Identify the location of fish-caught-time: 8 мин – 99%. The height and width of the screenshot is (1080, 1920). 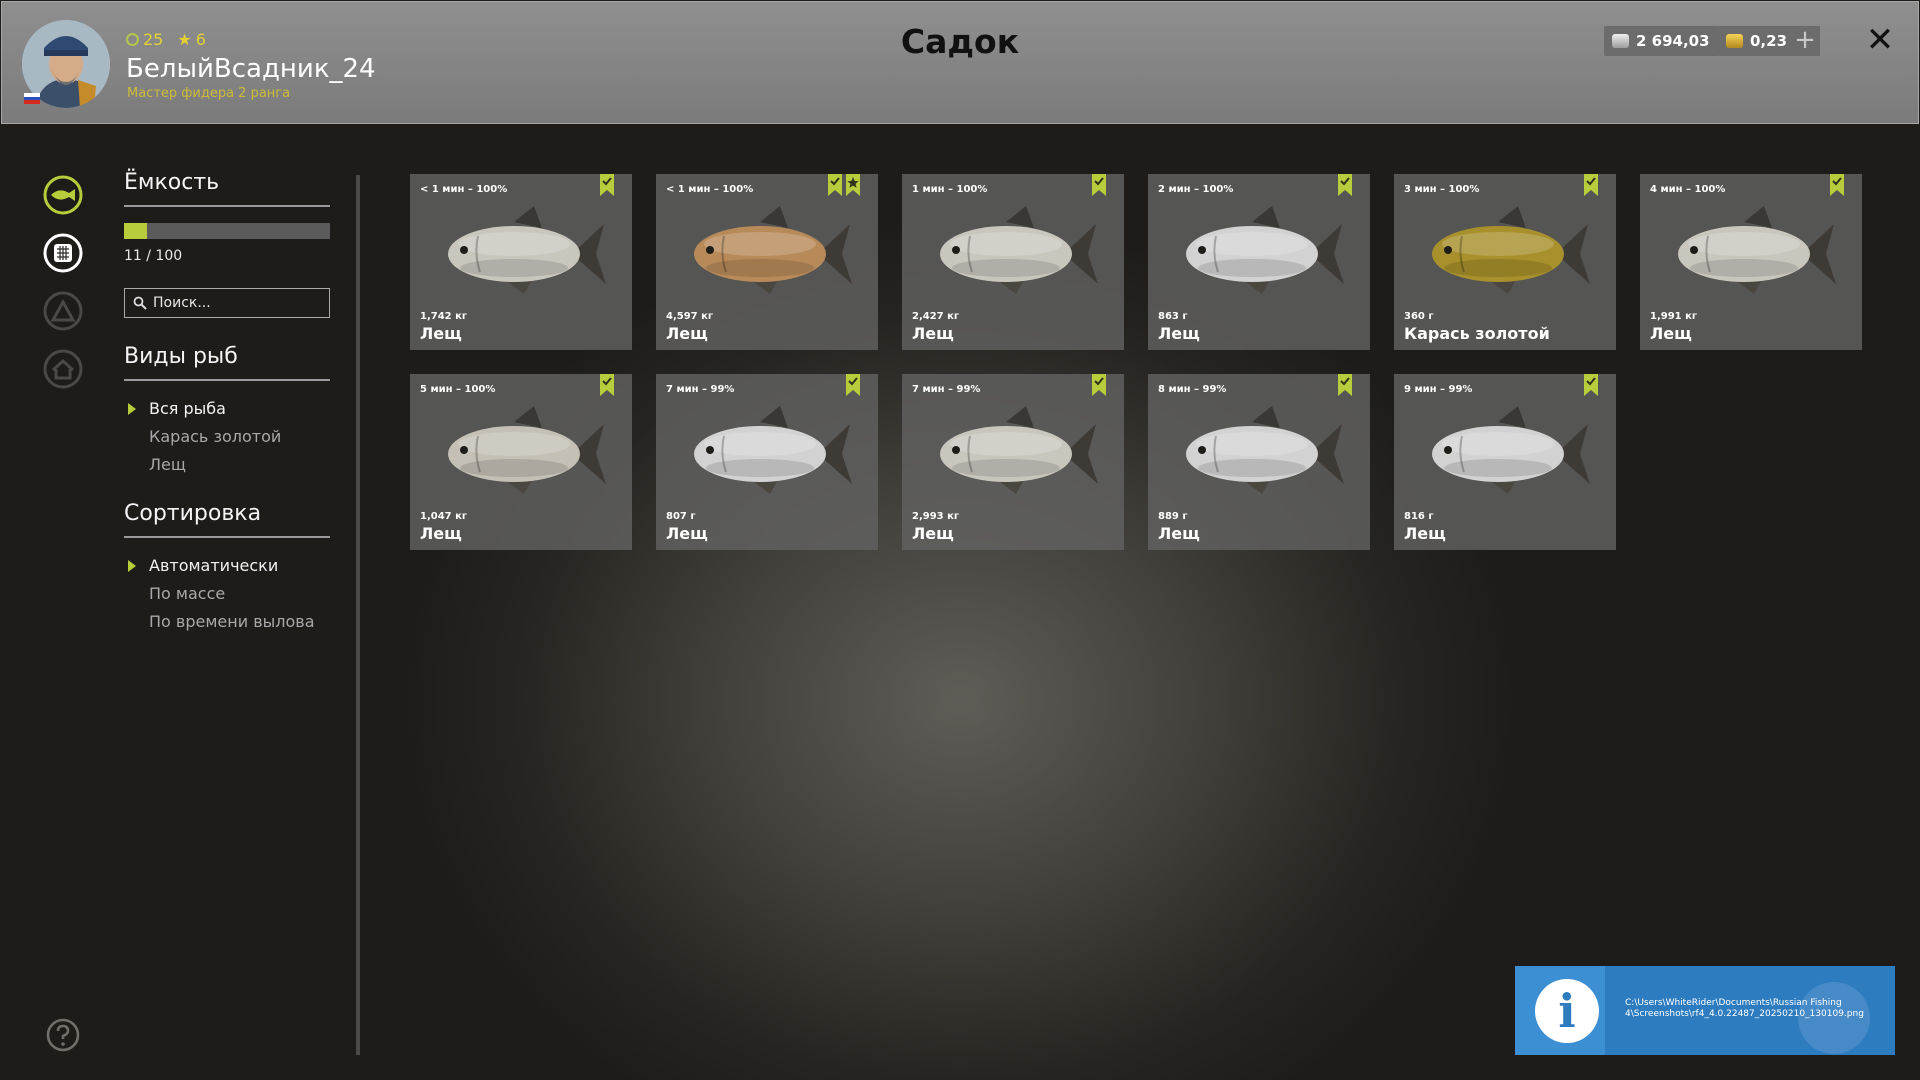
(1192, 389).